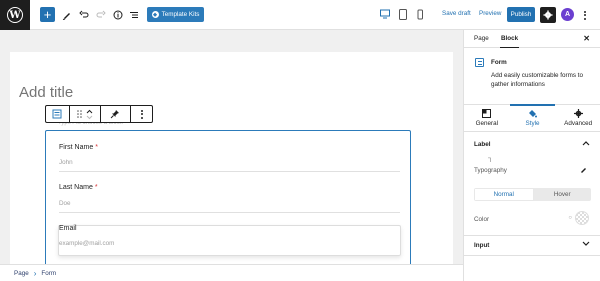  What do you see at coordinates (229, 206) in the screenshot?
I see `last-name-input: Doe` at bounding box center [229, 206].